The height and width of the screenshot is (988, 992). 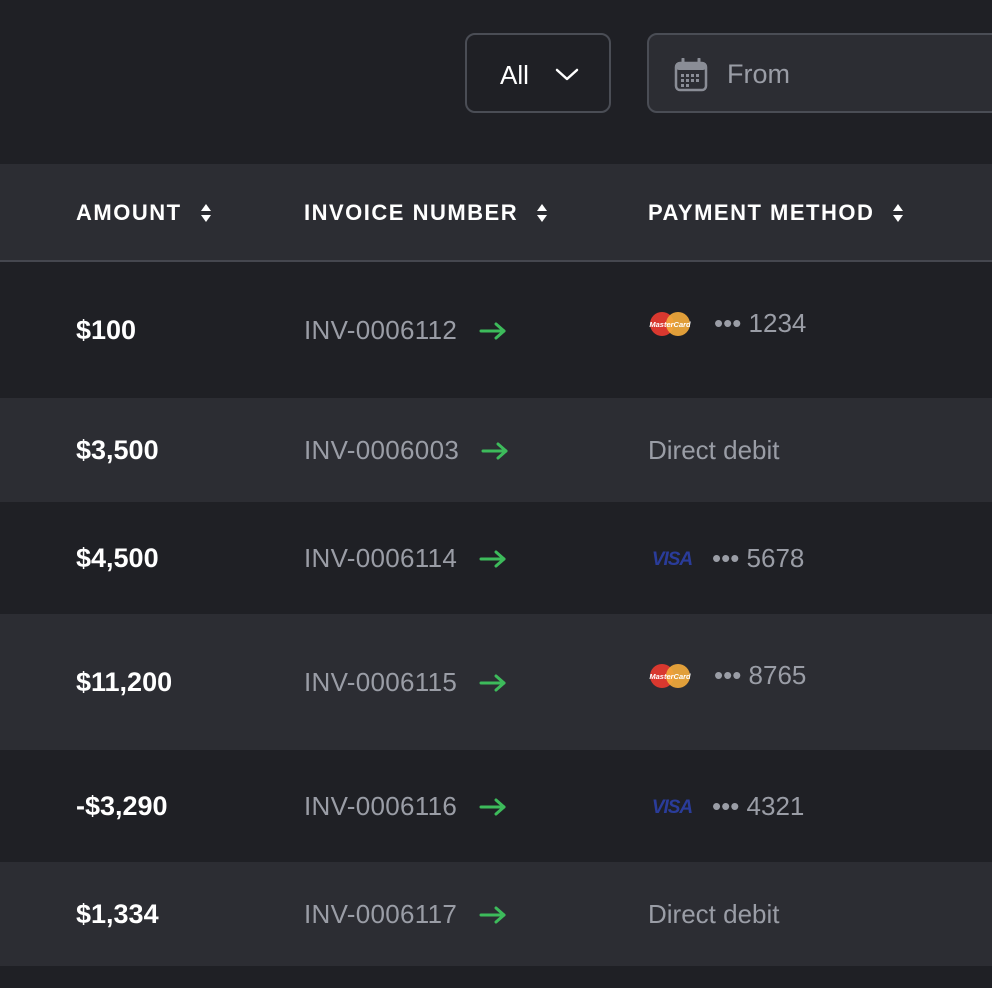 I want to click on invoice-link: INV-0006114, so click(x=405, y=558).